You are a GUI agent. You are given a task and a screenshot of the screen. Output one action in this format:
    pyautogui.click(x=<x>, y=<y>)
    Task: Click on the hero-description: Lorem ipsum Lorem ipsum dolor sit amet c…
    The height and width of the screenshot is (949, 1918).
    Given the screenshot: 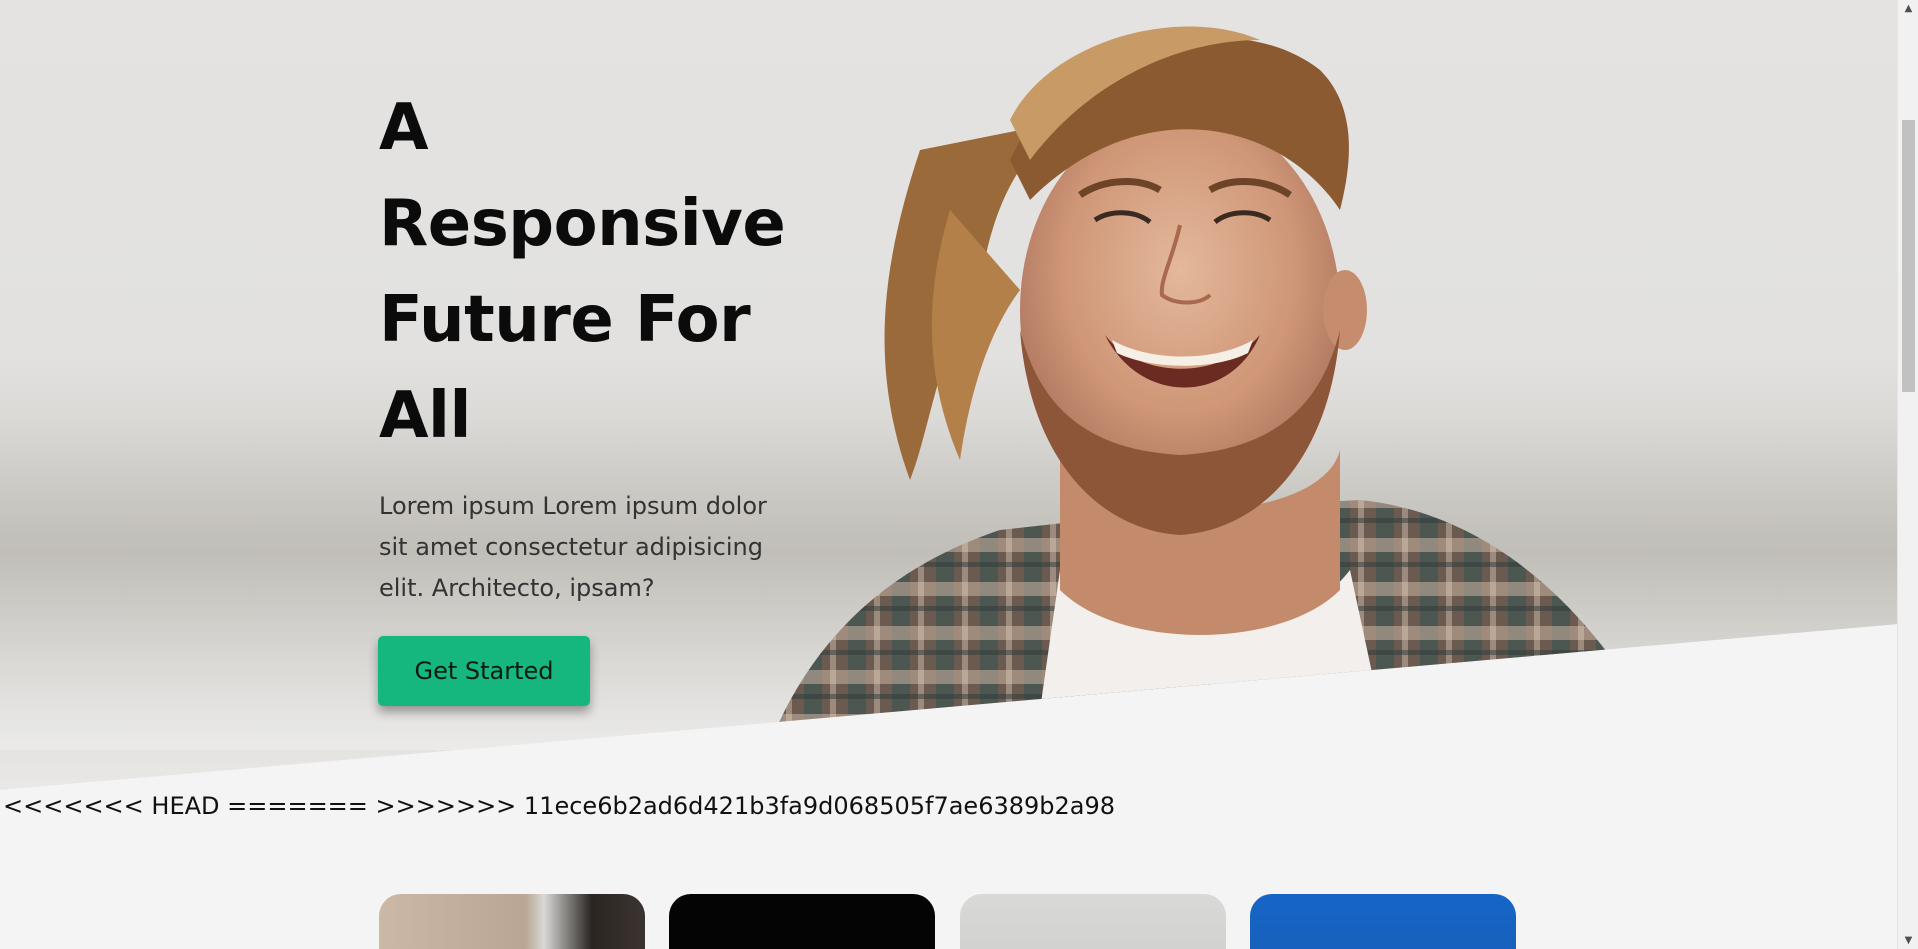 What is the action you would take?
    pyautogui.click(x=573, y=547)
    